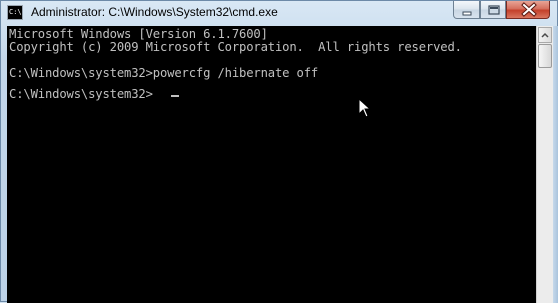  I want to click on scroll-up-button, so click(545, 35).